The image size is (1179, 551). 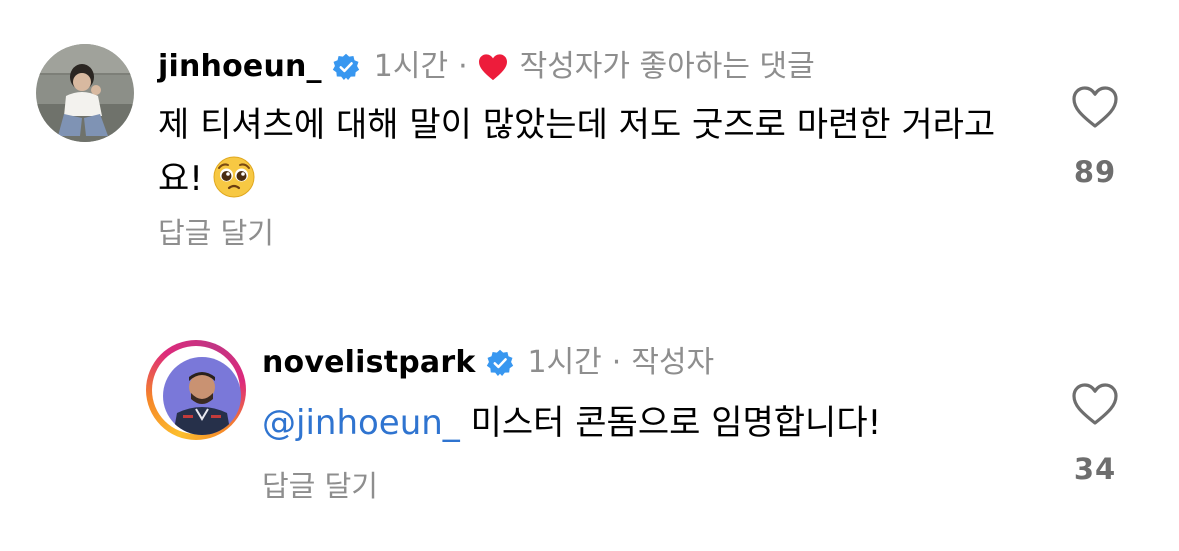 What do you see at coordinates (234, 177) in the screenshot?
I see `pleading-face-icon` at bounding box center [234, 177].